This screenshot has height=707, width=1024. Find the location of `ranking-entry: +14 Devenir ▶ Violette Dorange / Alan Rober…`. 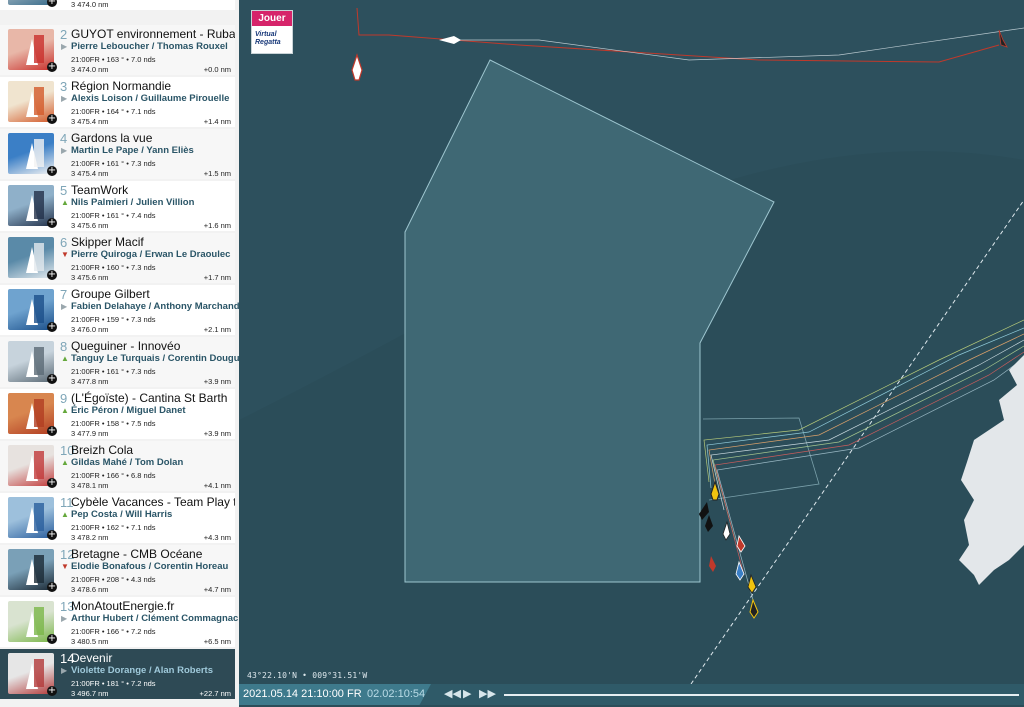

ranking-entry: +14 Devenir ▶ Violette Dorange / Alan Rober… is located at coordinates (117, 674).